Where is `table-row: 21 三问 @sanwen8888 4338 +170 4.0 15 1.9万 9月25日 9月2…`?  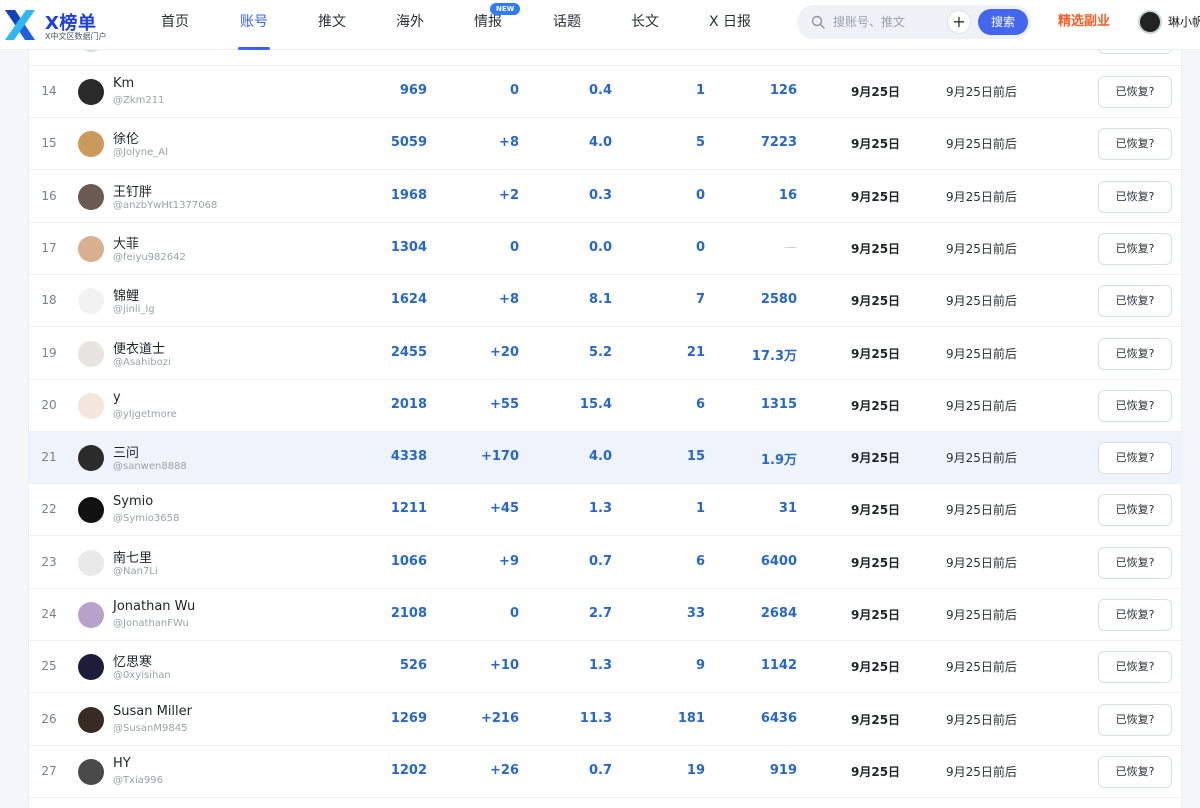 table-row: 21 三问 @sanwen8888 4338 +170 4.0 15 1.9万 9月25日 9月2… is located at coordinates (606, 458).